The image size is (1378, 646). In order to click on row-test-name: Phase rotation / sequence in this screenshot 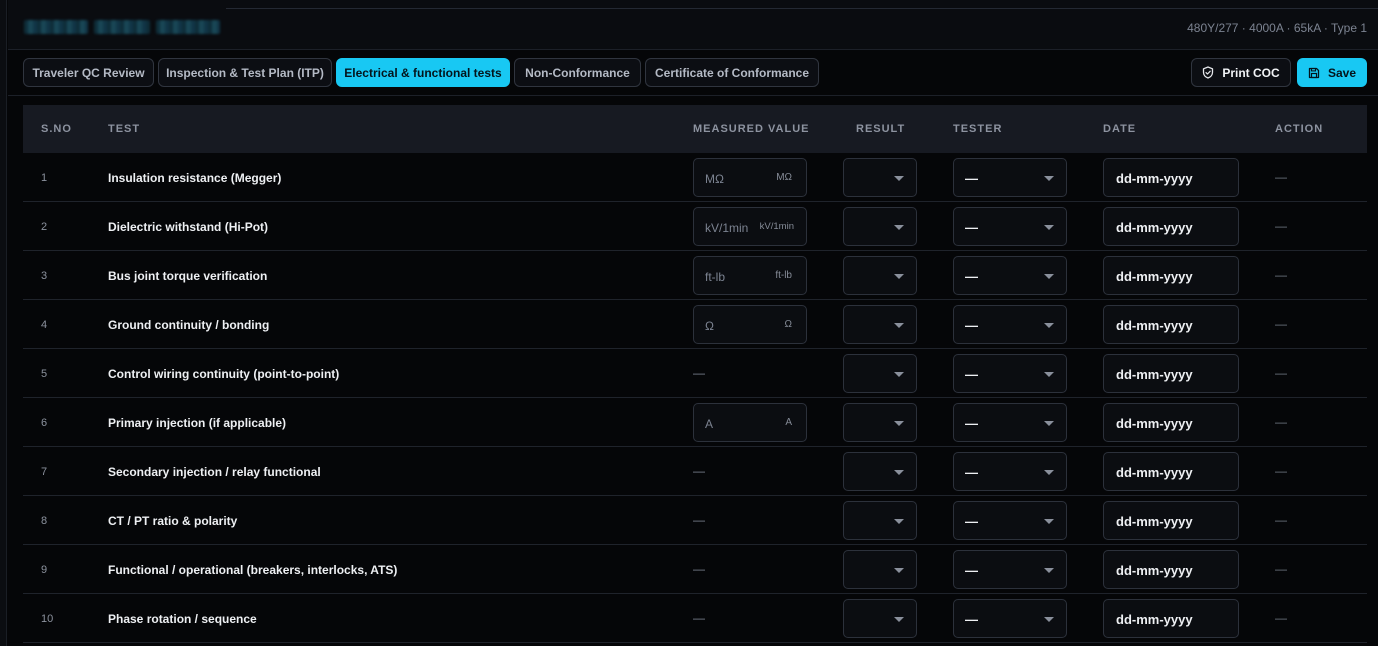, I will do `click(182, 619)`.